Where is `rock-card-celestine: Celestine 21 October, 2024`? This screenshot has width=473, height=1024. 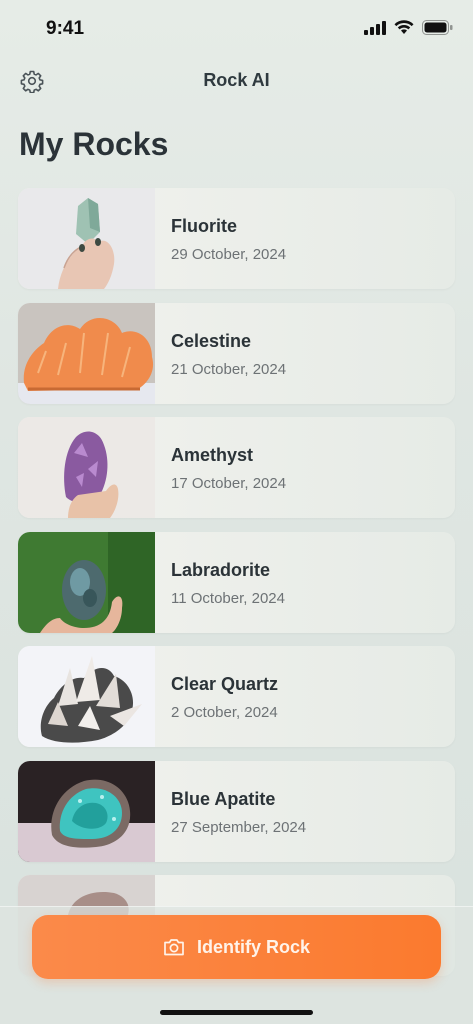
rock-card-celestine: Celestine 21 October, 2024 is located at coordinates (236, 353).